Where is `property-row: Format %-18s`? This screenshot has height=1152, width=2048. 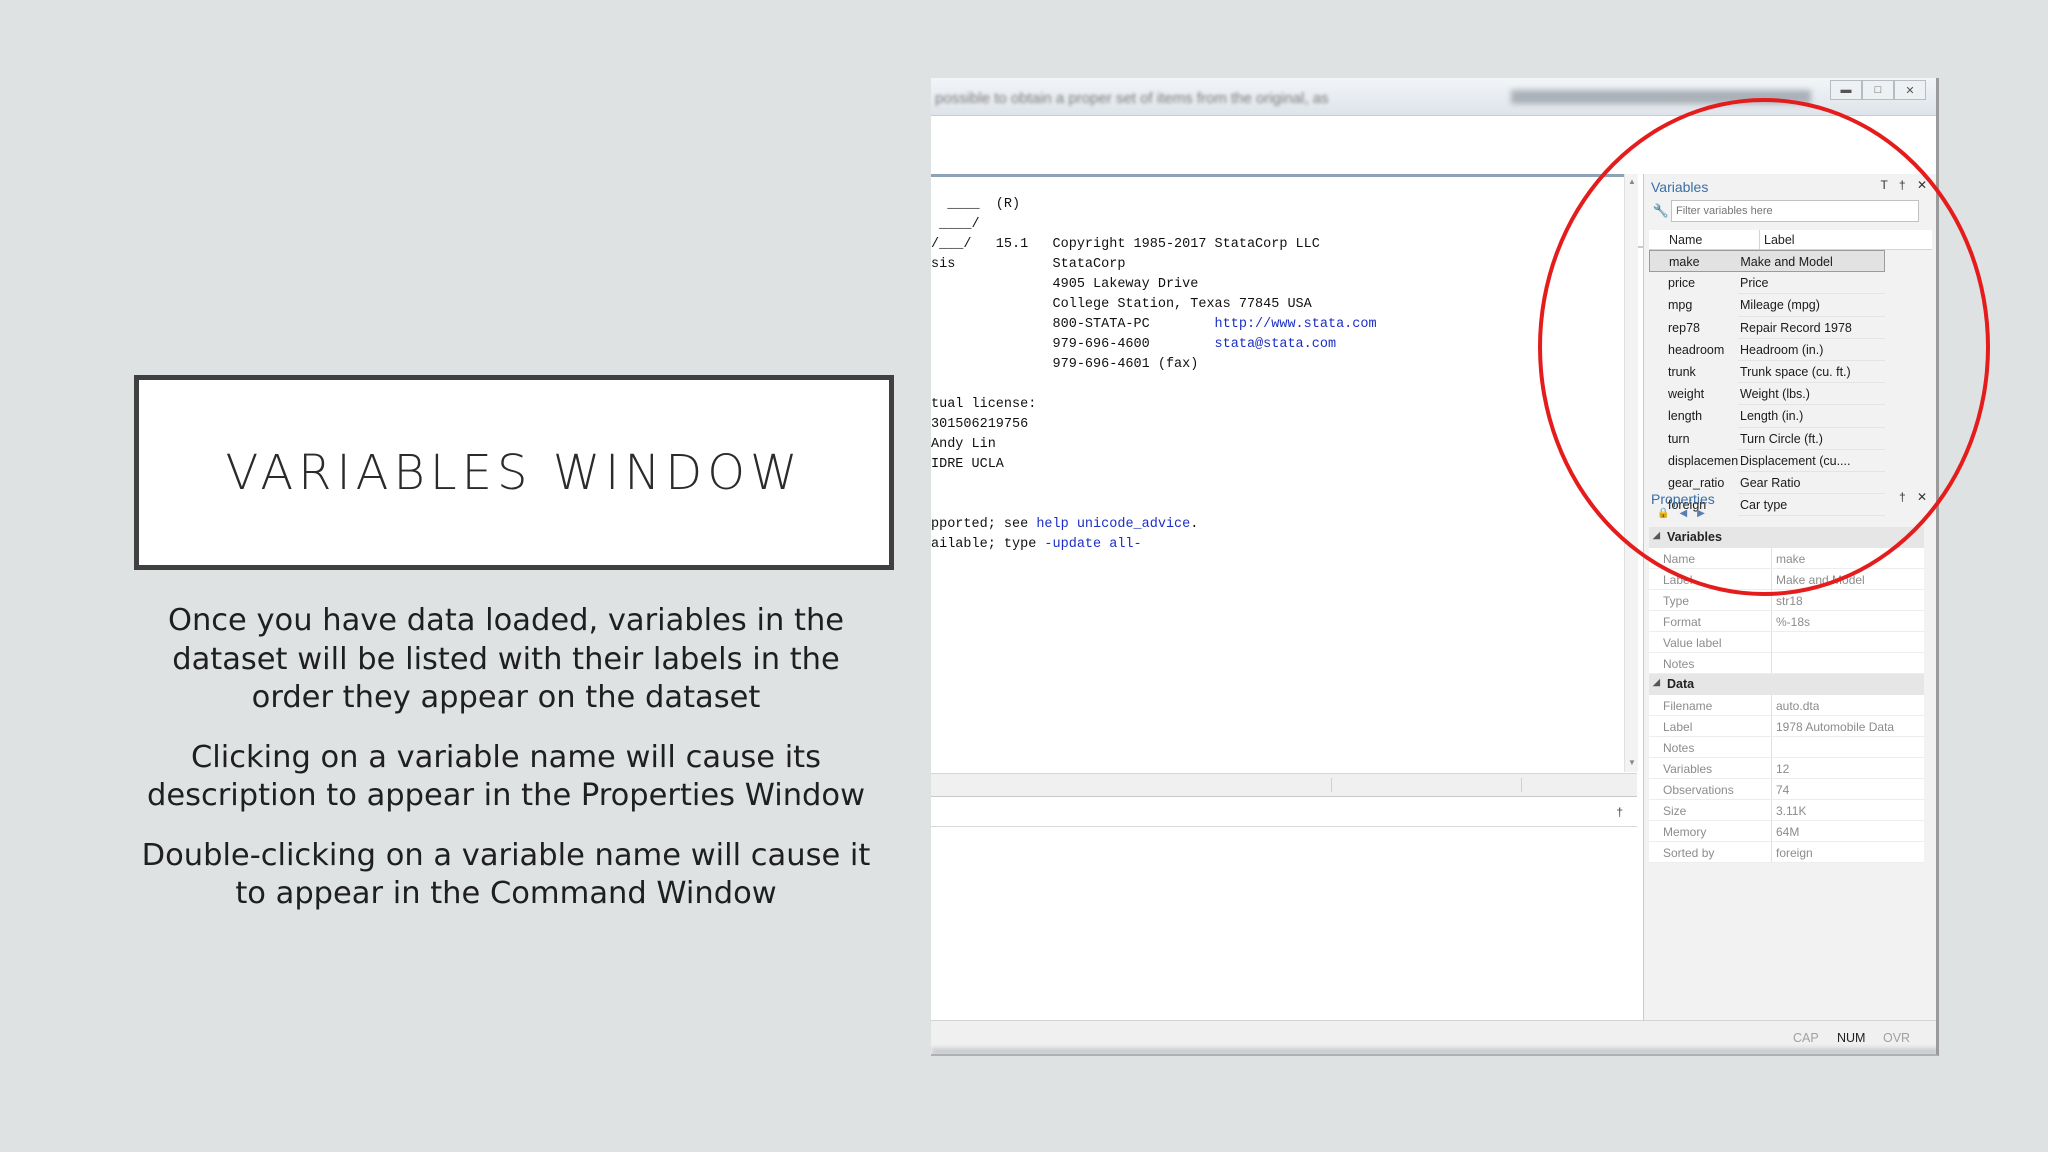
property-row: Format %-18s is located at coordinates (1786, 621).